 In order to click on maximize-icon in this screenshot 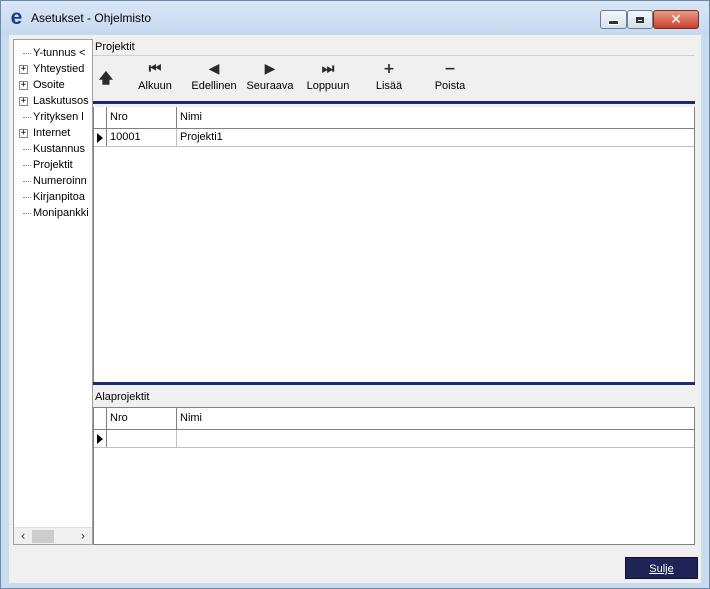, I will do `click(640, 19)`.